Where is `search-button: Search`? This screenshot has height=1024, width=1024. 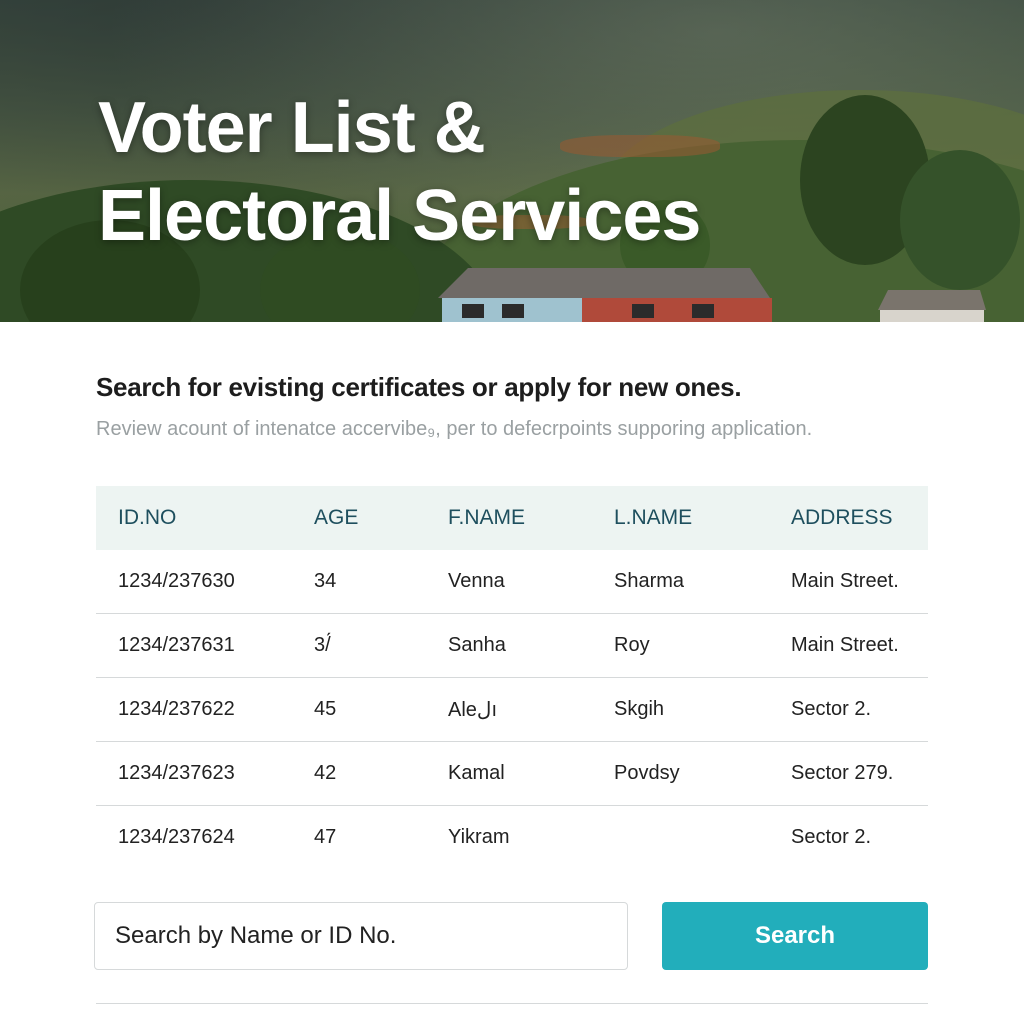
search-button: Search is located at coordinates (795, 936).